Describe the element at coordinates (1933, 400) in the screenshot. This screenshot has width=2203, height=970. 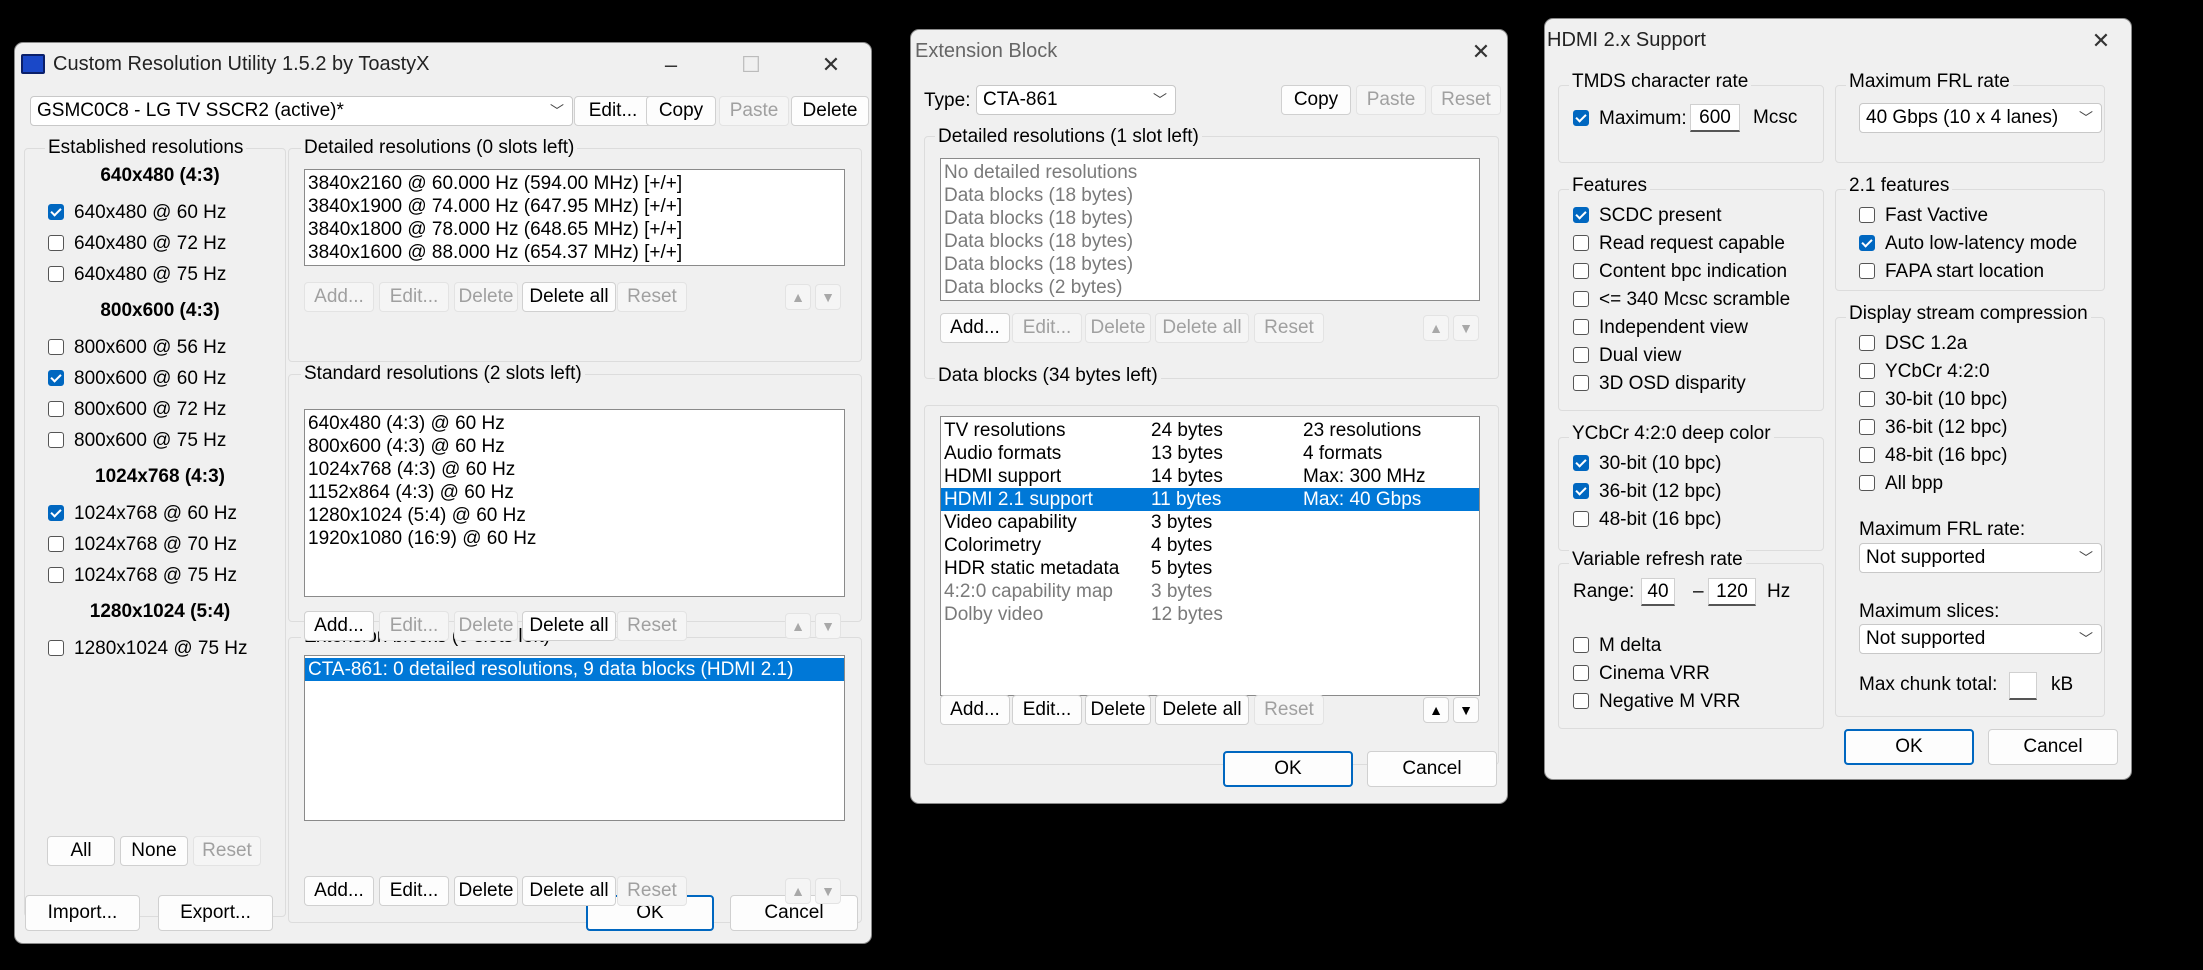
I see `dsc-checkbox: 30-bit (10 bpc)` at that location.